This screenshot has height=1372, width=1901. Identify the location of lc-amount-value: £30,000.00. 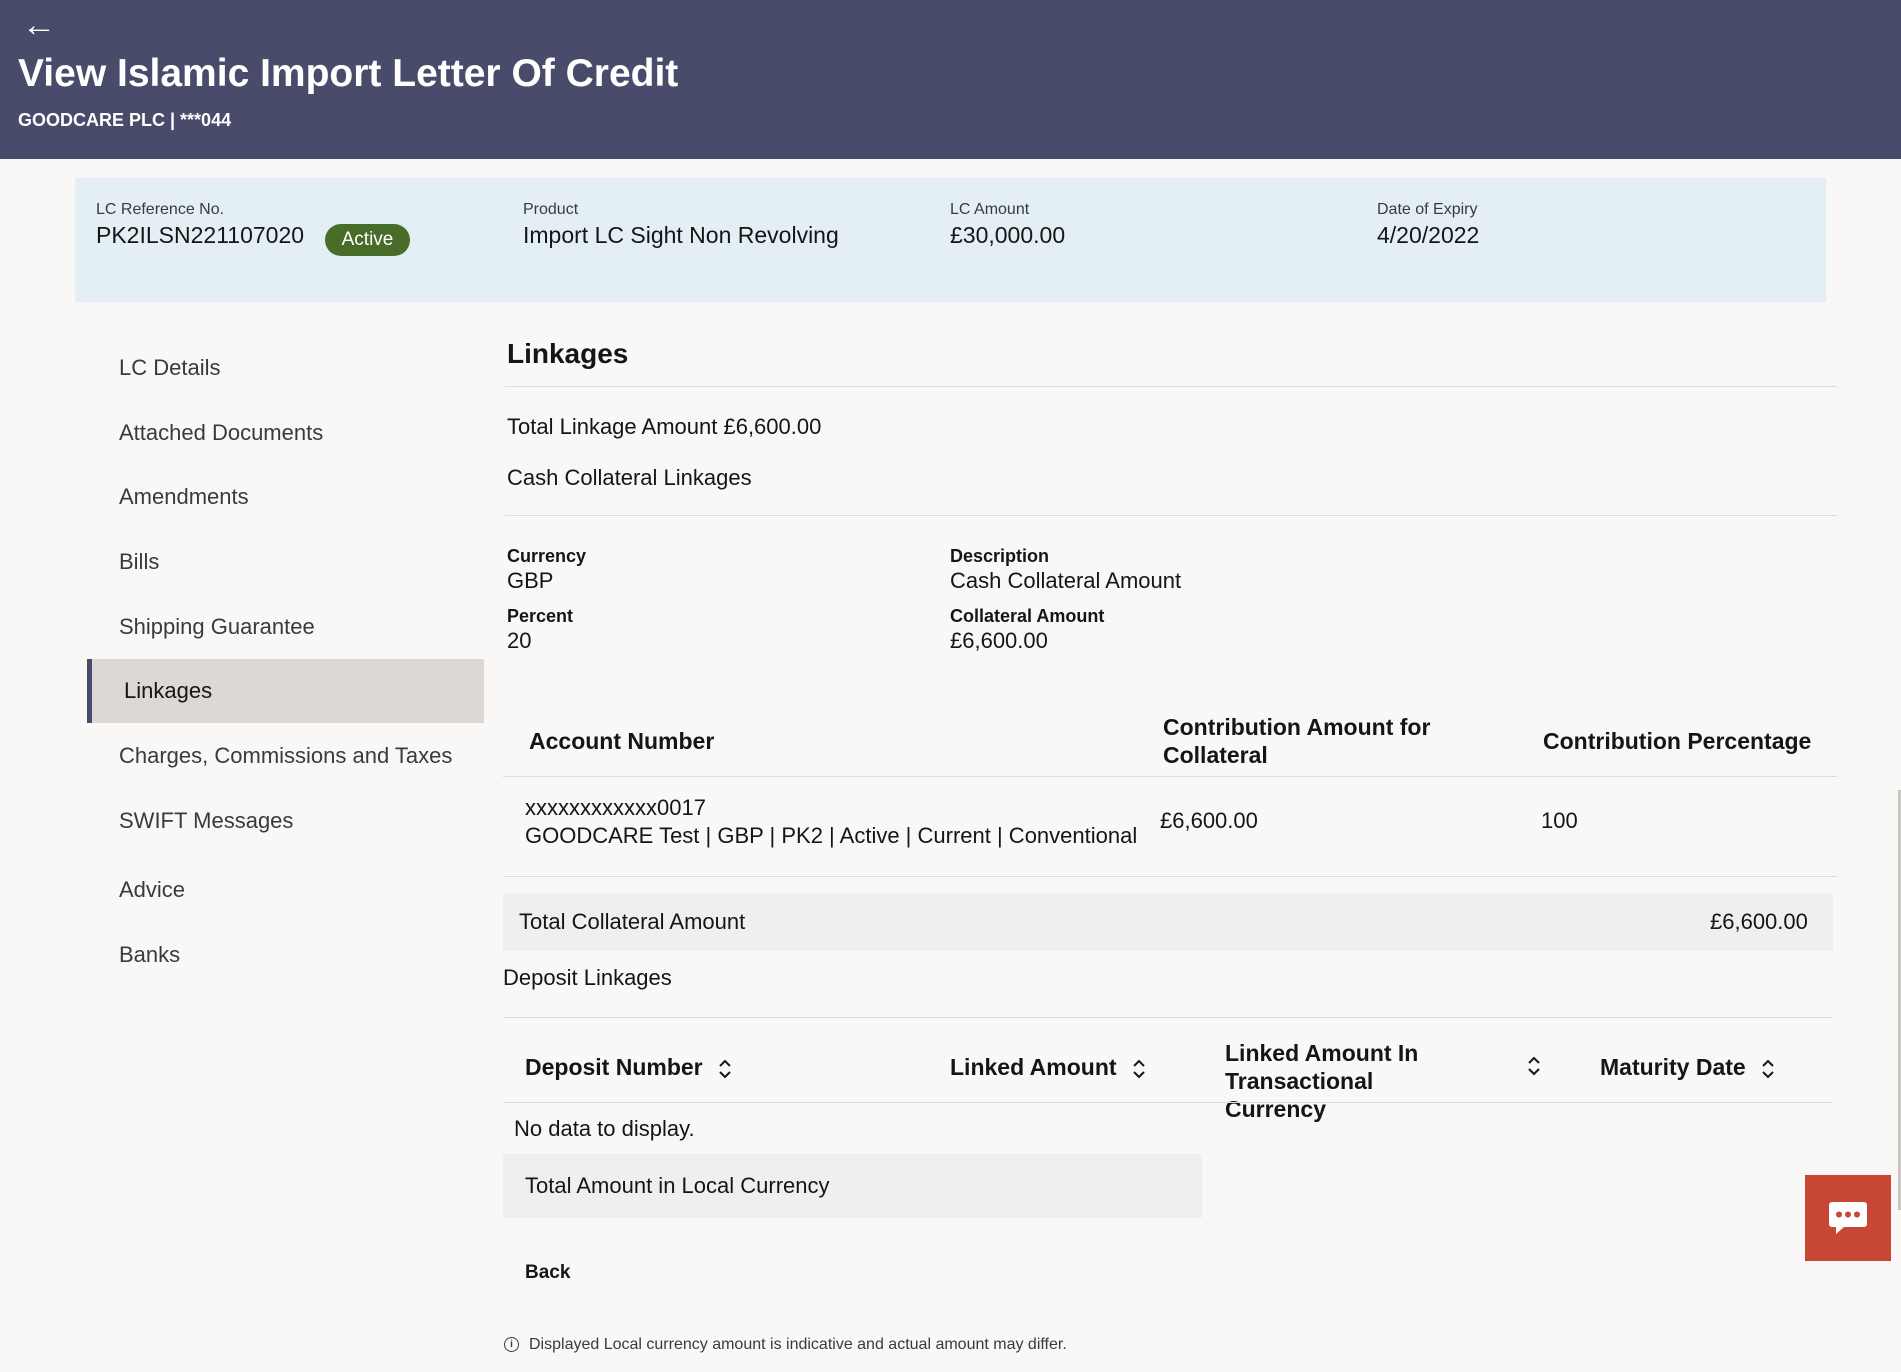
(1008, 235).